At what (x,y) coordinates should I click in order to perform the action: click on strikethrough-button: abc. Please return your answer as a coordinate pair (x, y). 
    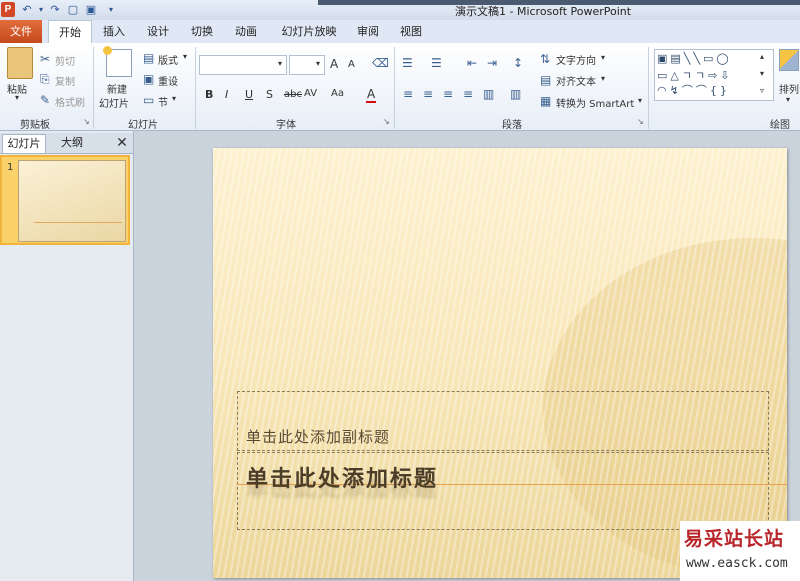
    Looking at the image, I should click on (293, 94).